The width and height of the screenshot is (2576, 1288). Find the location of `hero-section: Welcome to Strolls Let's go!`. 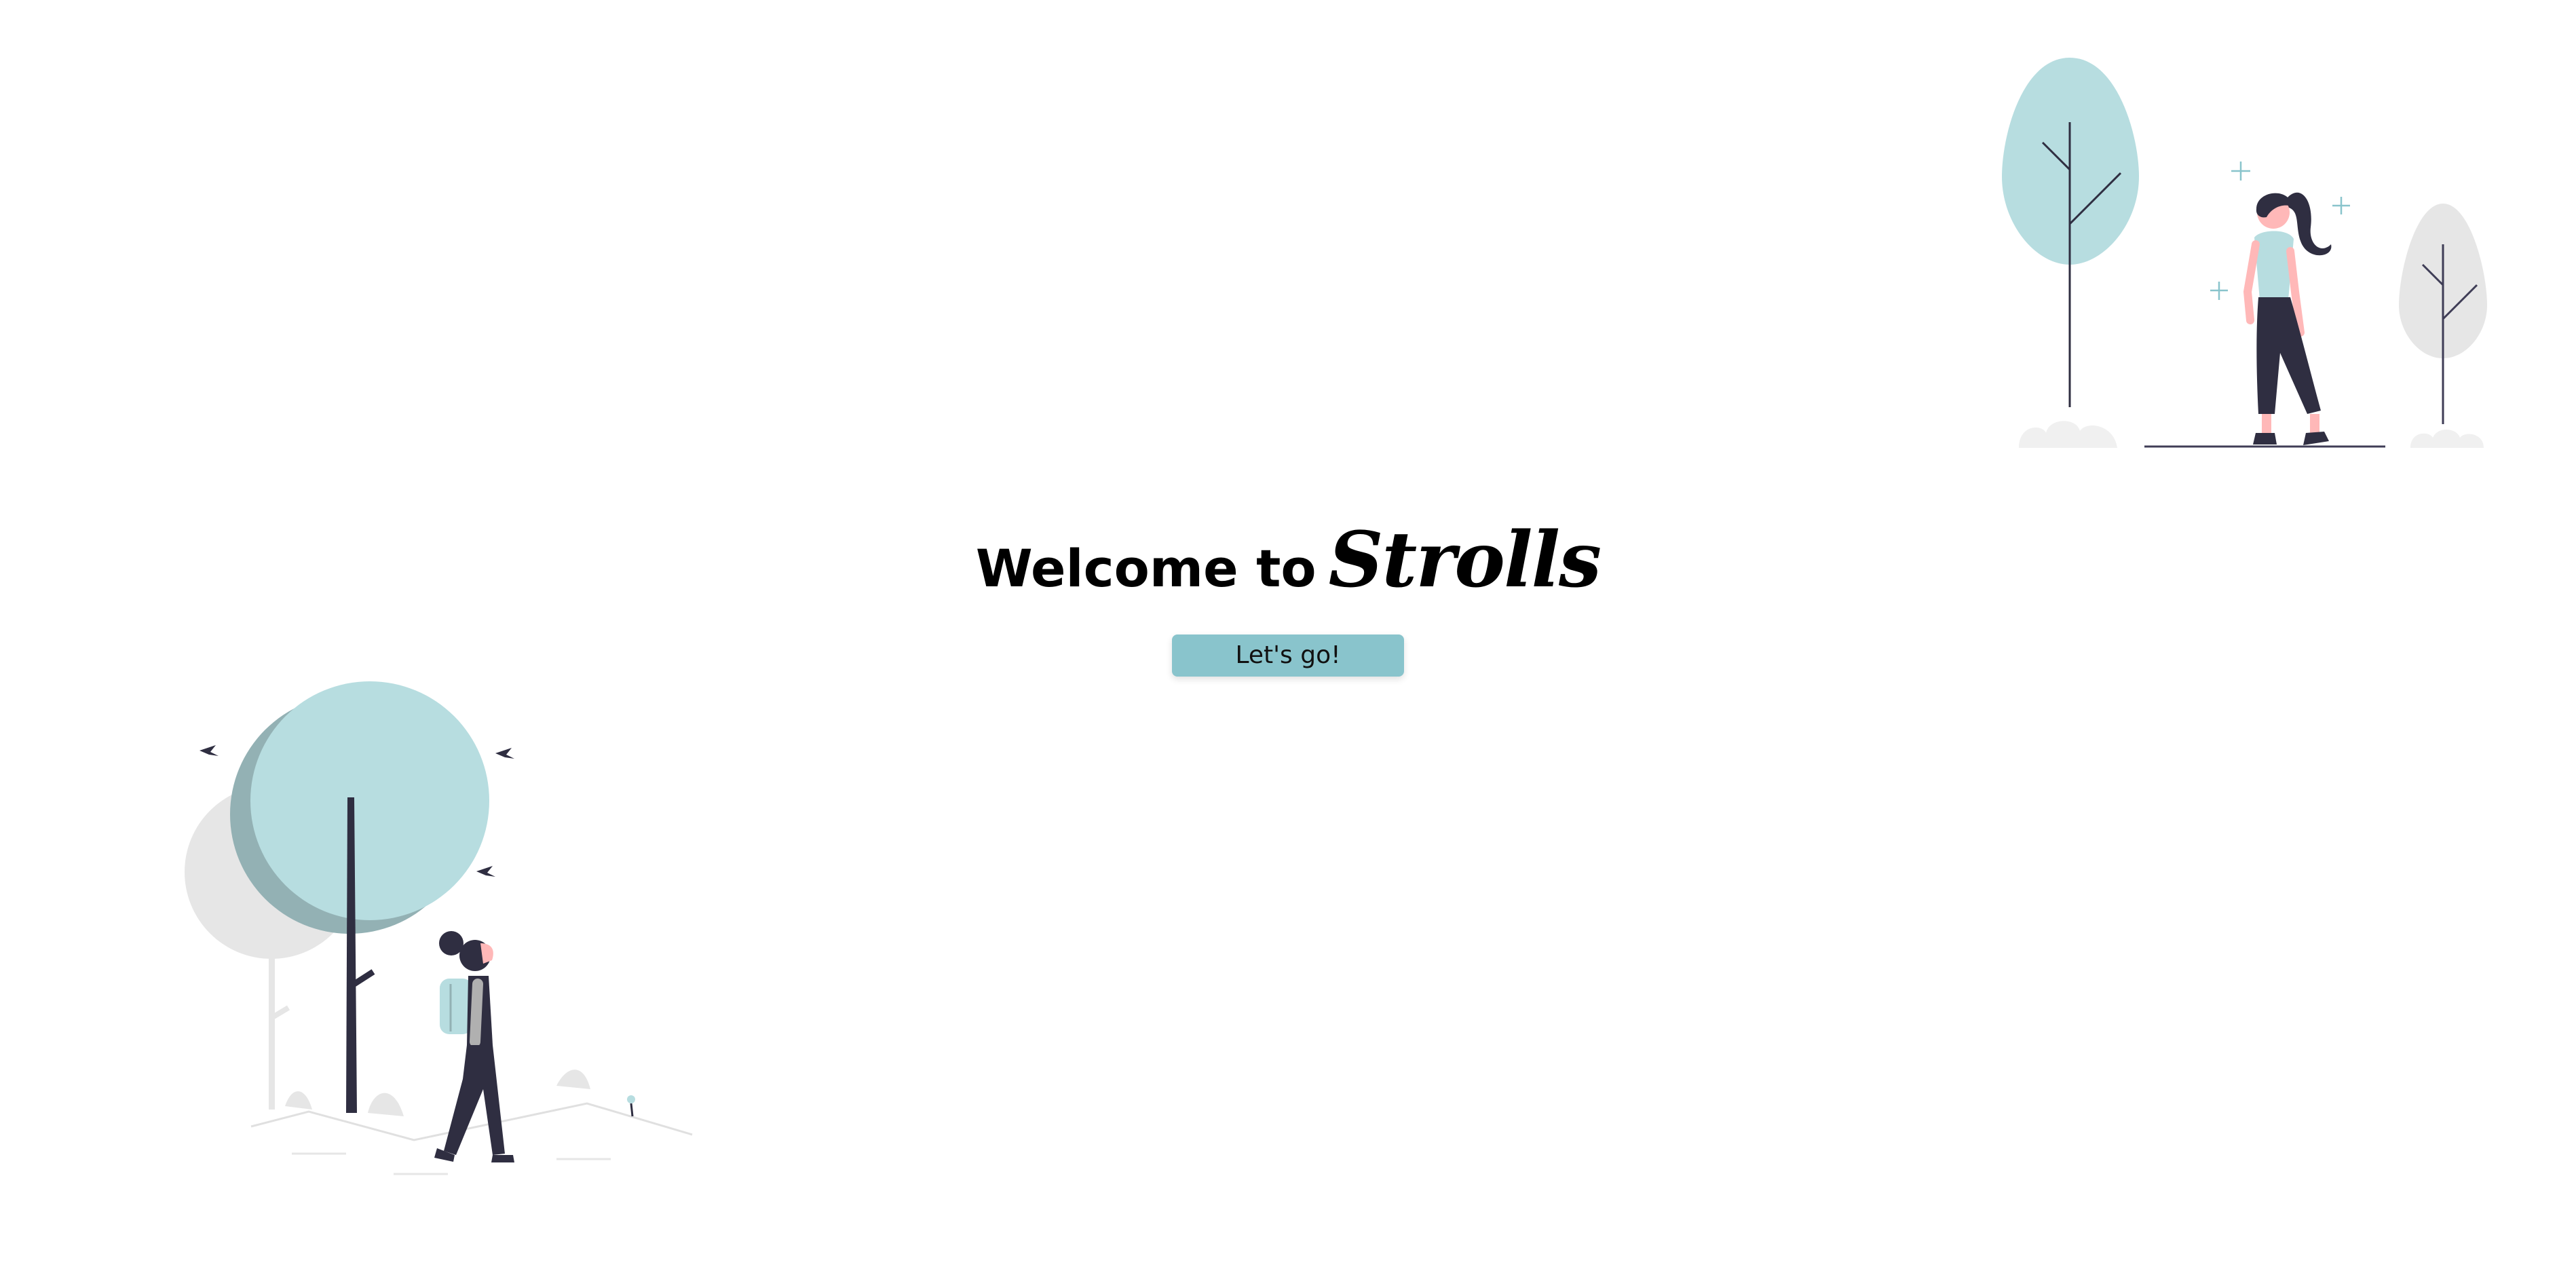

hero-section: Welcome to Strolls Let's go! is located at coordinates (1288, 596).